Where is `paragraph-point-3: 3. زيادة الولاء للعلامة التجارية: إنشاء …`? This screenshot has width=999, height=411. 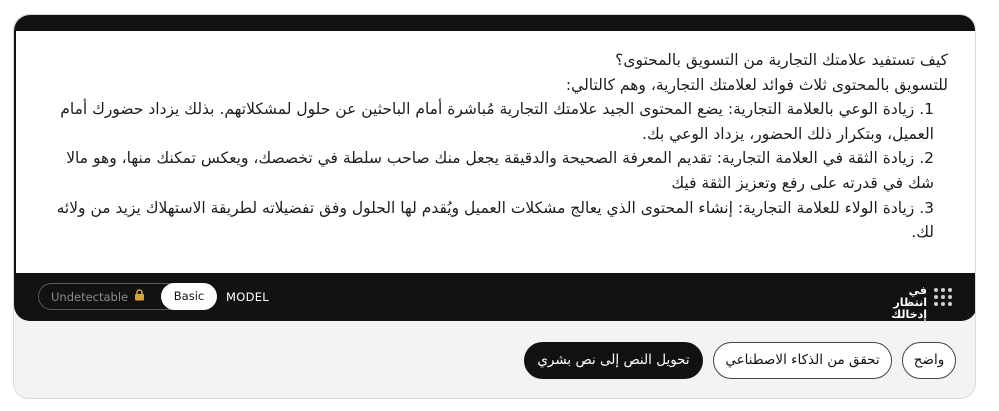 paragraph-point-3: 3. زيادة الولاء للعلامة التجارية: إنشاء … is located at coordinates (495, 220).